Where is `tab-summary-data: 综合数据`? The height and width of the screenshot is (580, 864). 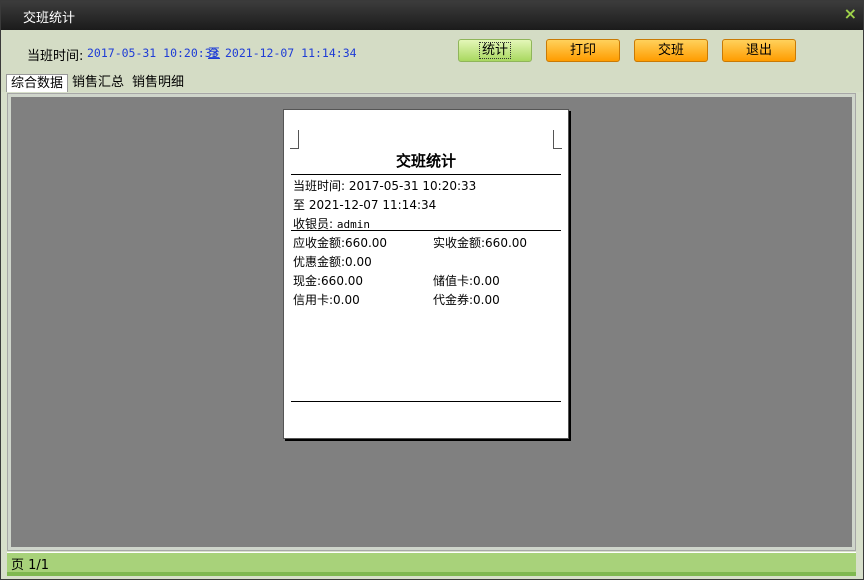
tab-summary-data: 综合数据 is located at coordinates (37, 83).